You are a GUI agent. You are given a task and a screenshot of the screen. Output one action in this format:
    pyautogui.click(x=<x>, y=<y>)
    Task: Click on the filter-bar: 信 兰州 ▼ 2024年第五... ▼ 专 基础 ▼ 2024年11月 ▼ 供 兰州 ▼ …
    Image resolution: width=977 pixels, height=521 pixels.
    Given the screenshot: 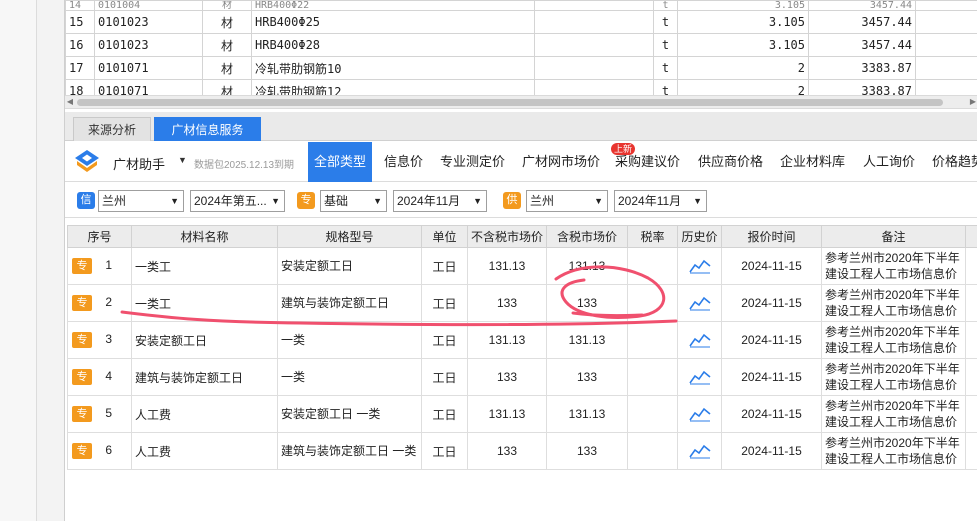 What is the action you would take?
    pyautogui.click(x=521, y=201)
    